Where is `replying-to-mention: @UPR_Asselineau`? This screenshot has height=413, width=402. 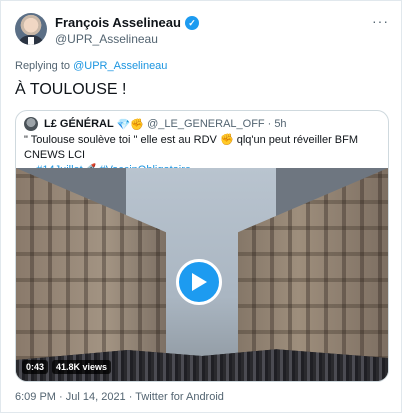 replying-to-mention: @UPR_Asselineau is located at coordinates (120, 66).